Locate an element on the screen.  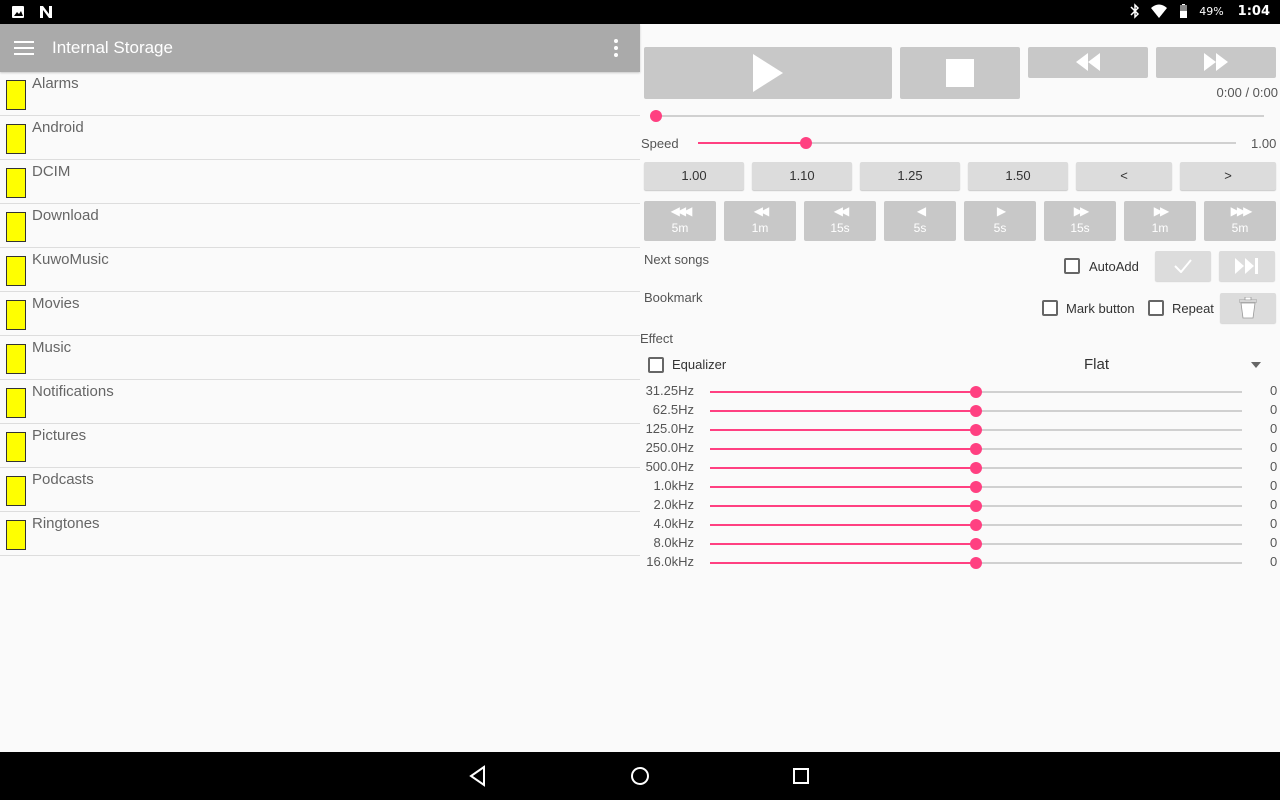
progress-track is located at coordinates (960, 116).